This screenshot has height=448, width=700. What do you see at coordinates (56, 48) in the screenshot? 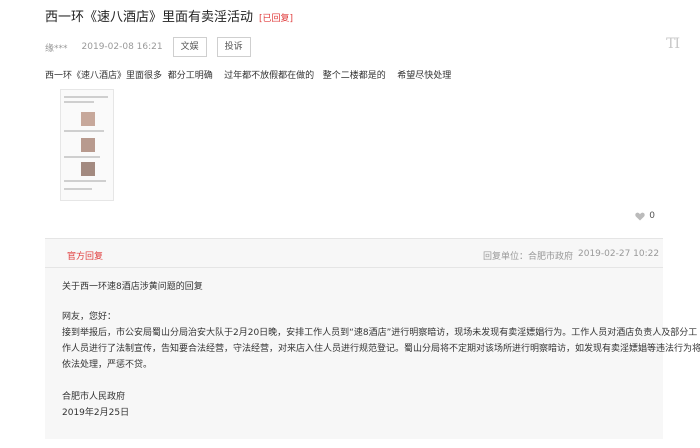
I see `author-name: 缘***` at bounding box center [56, 48].